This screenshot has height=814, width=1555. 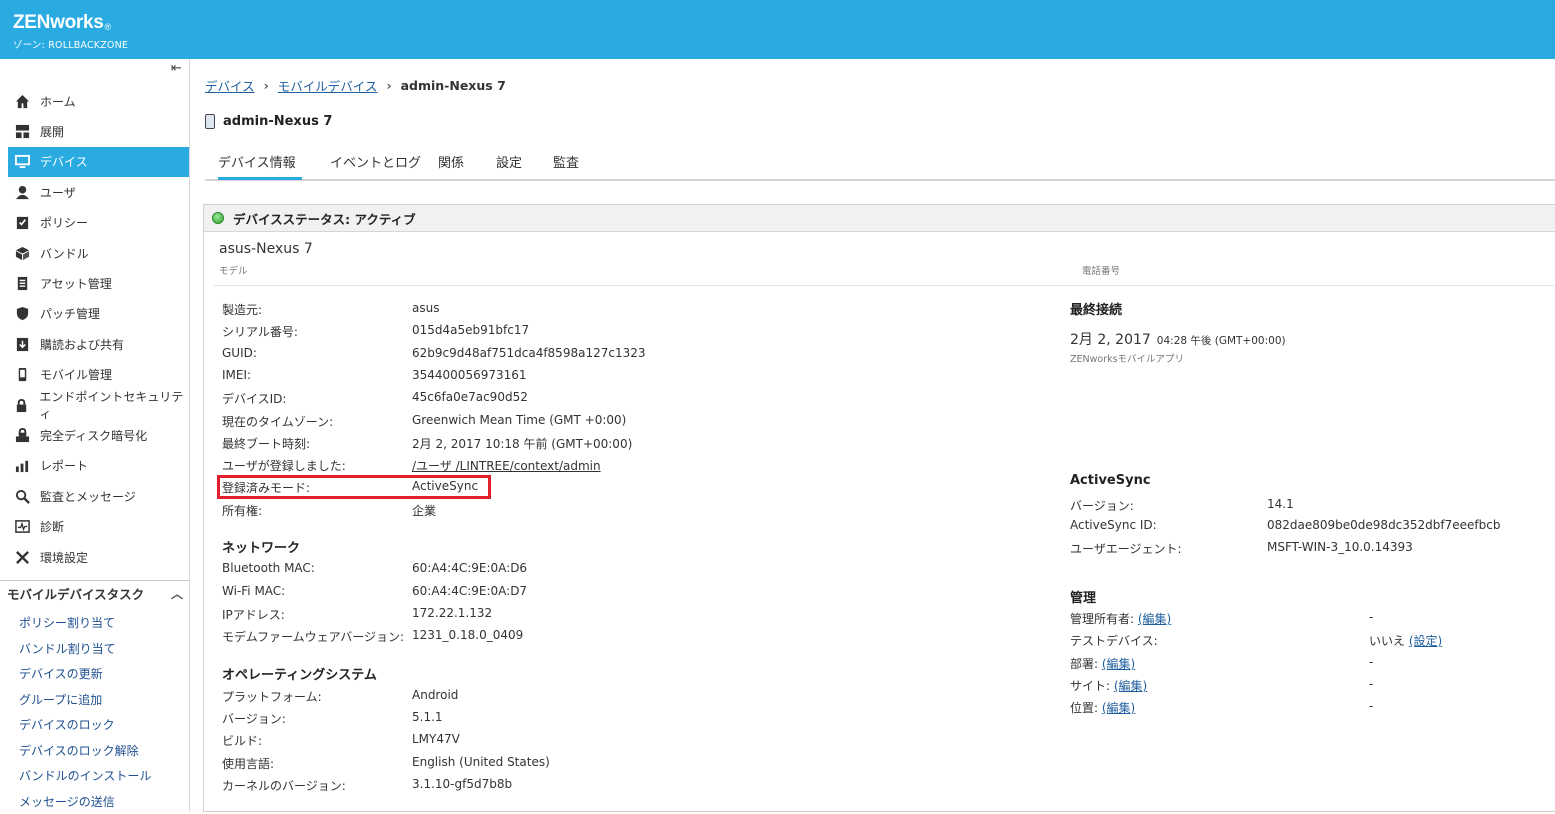 I want to click on breadcrumb: デバイス › モバイルデバイス › admin-Nexus 7, so click(x=355, y=85).